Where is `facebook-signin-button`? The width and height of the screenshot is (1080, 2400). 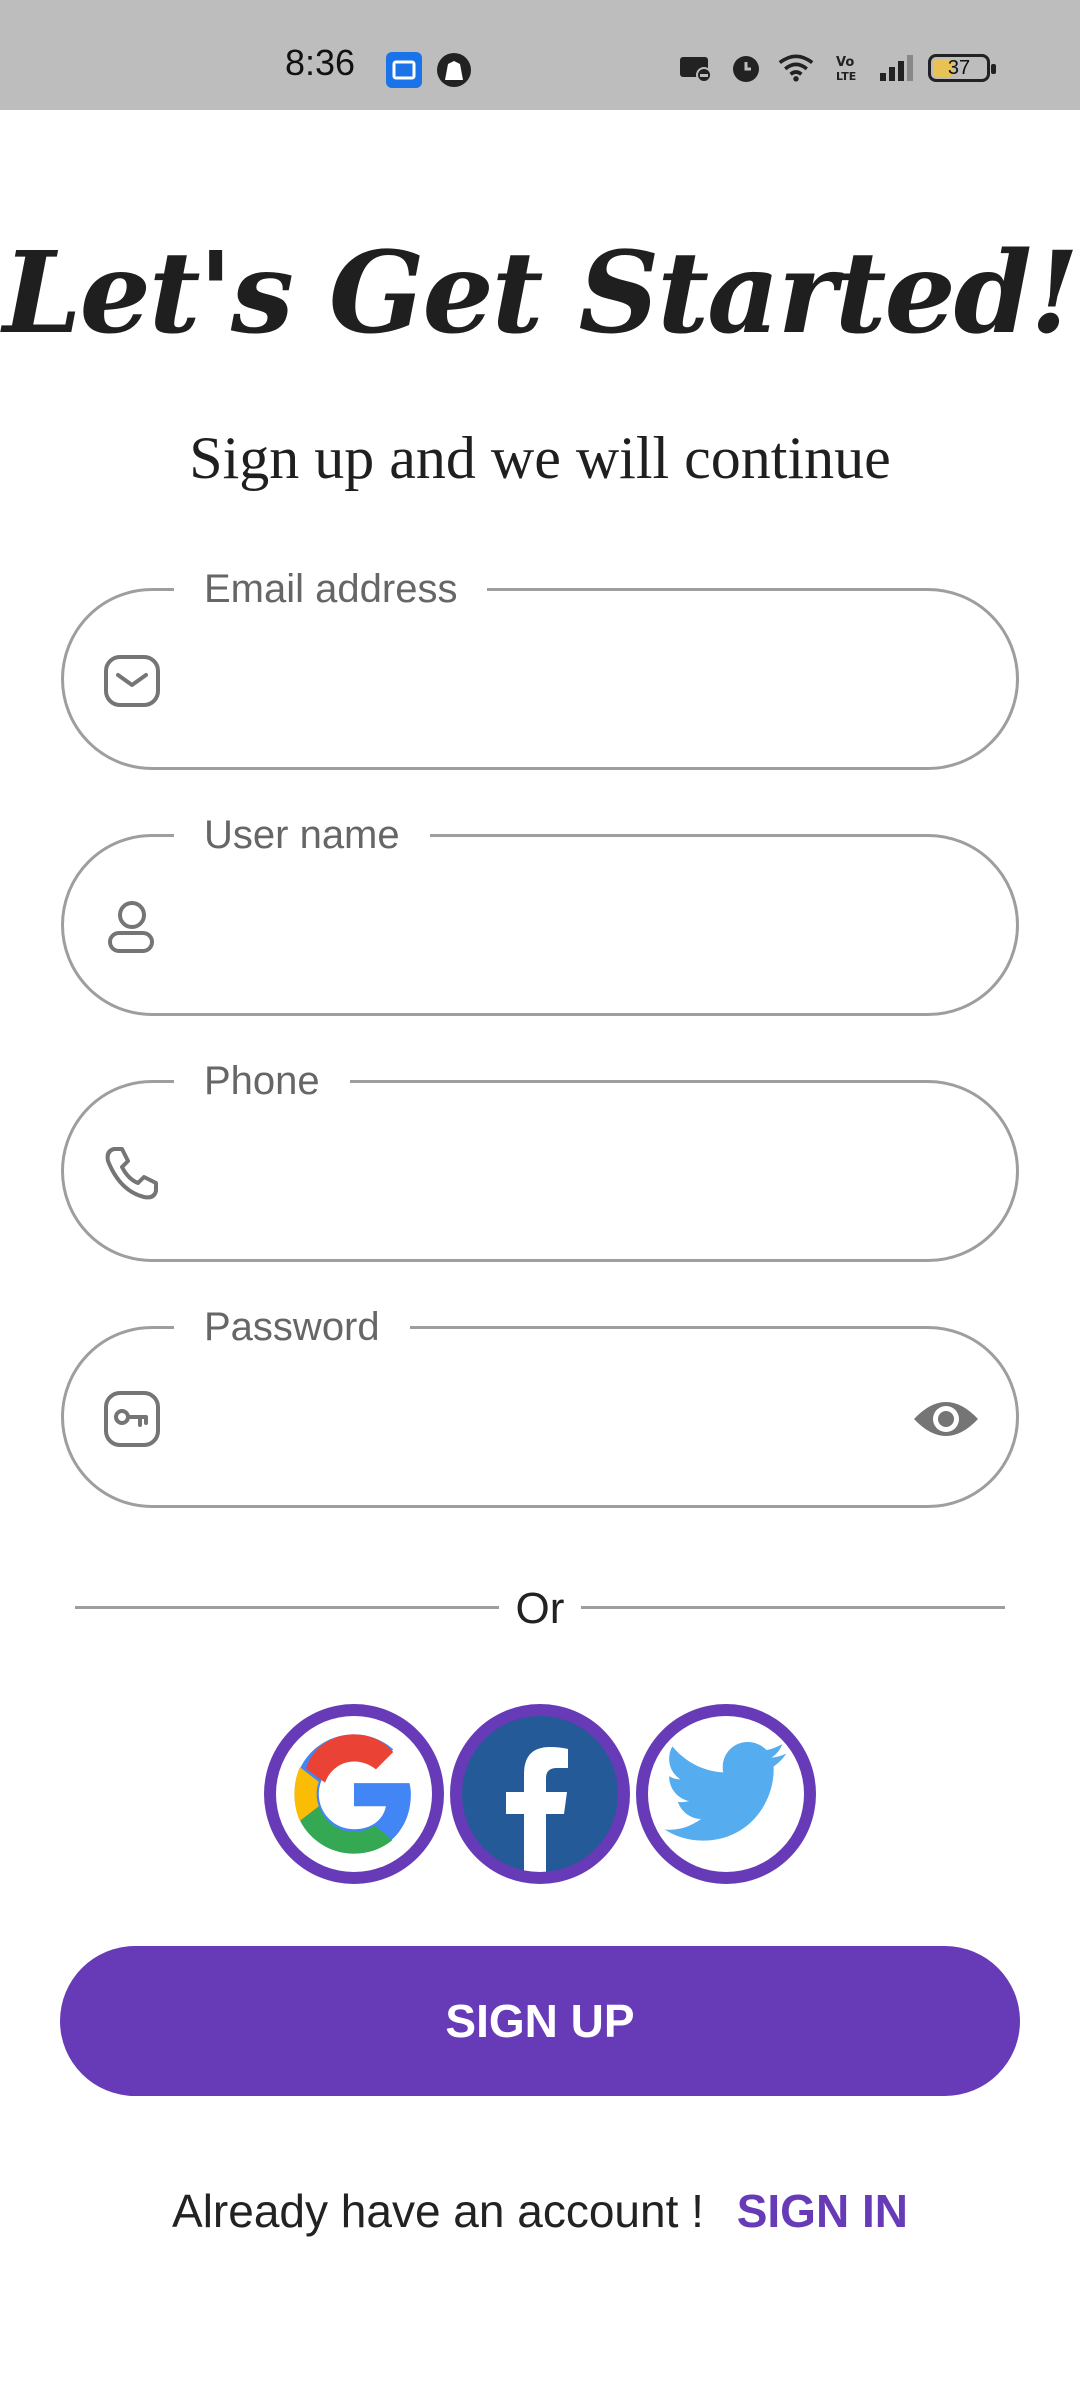 facebook-signin-button is located at coordinates (540, 1794).